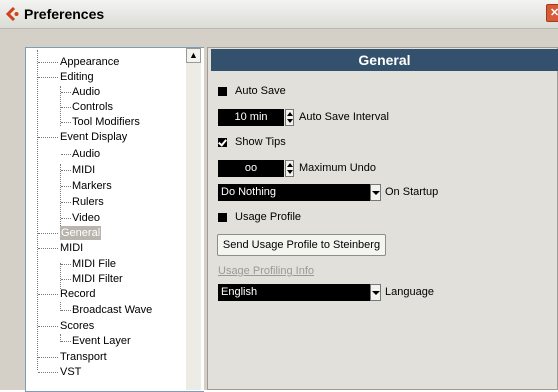 This screenshot has height=392, width=558. Describe the element at coordinates (111, 170) in the screenshot. I see `tree-item-event-display-midi: MIDI` at that location.